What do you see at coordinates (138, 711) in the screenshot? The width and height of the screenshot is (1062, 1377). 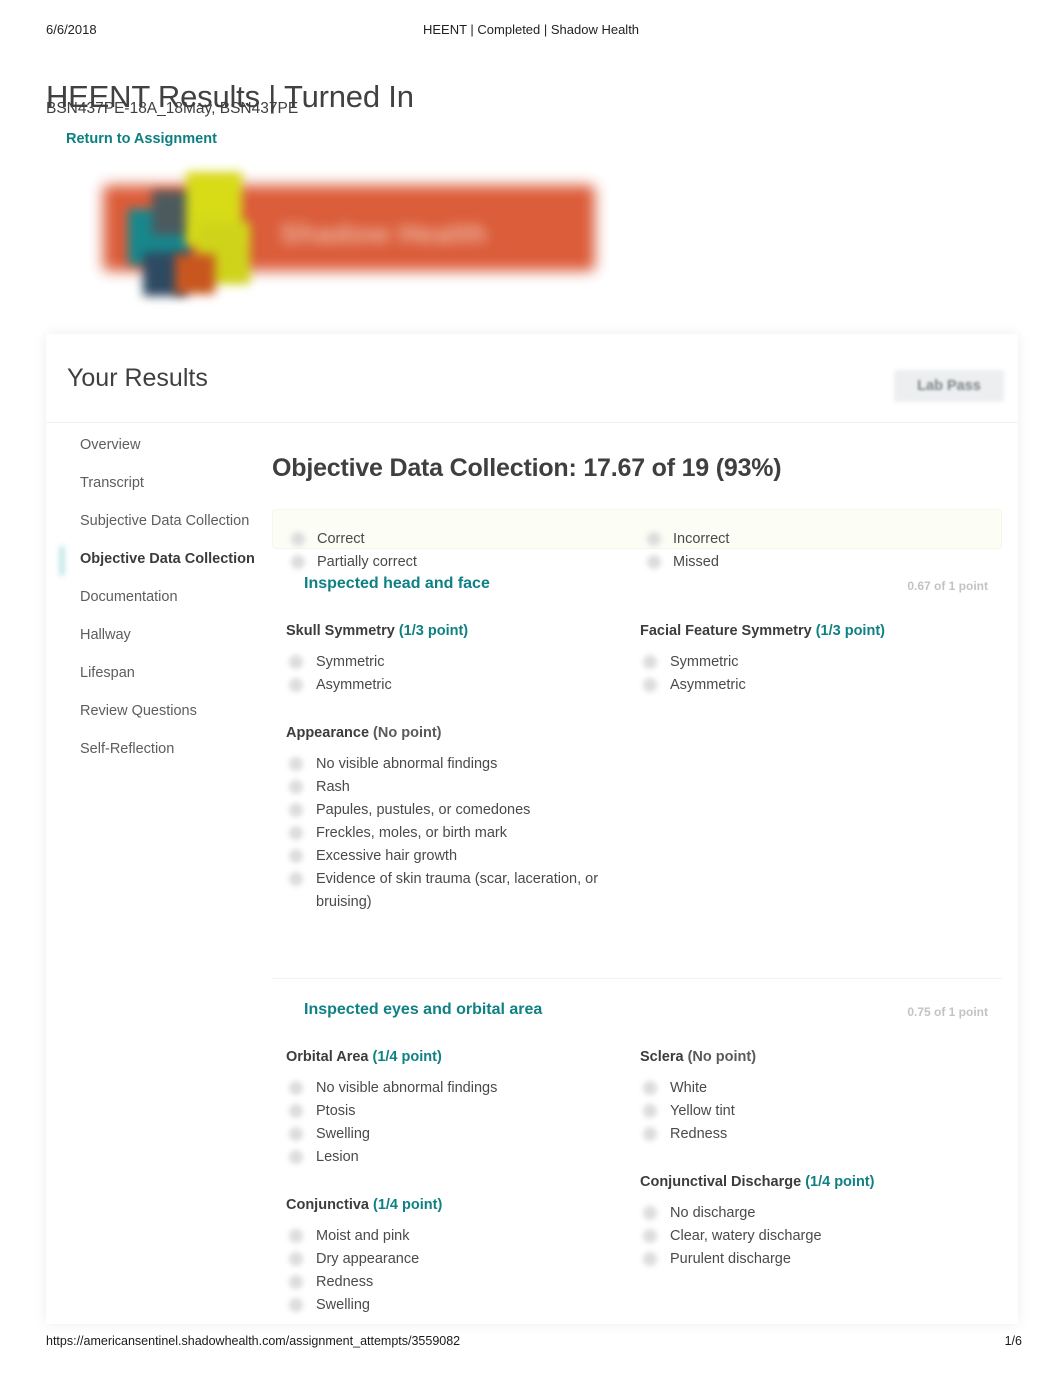 I see `sidebar-item-label: Review Questions` at bounding box center [138, 711].